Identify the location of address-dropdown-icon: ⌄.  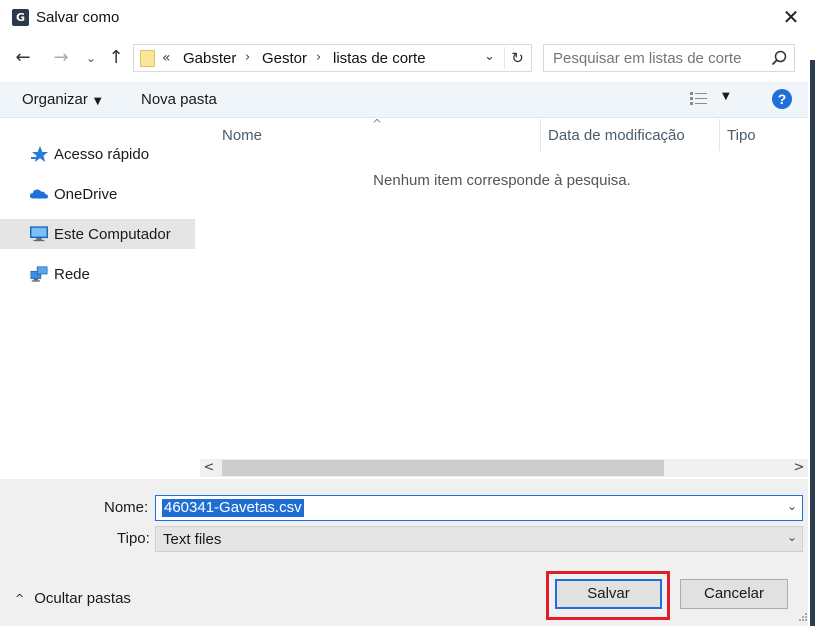
(489, 56).